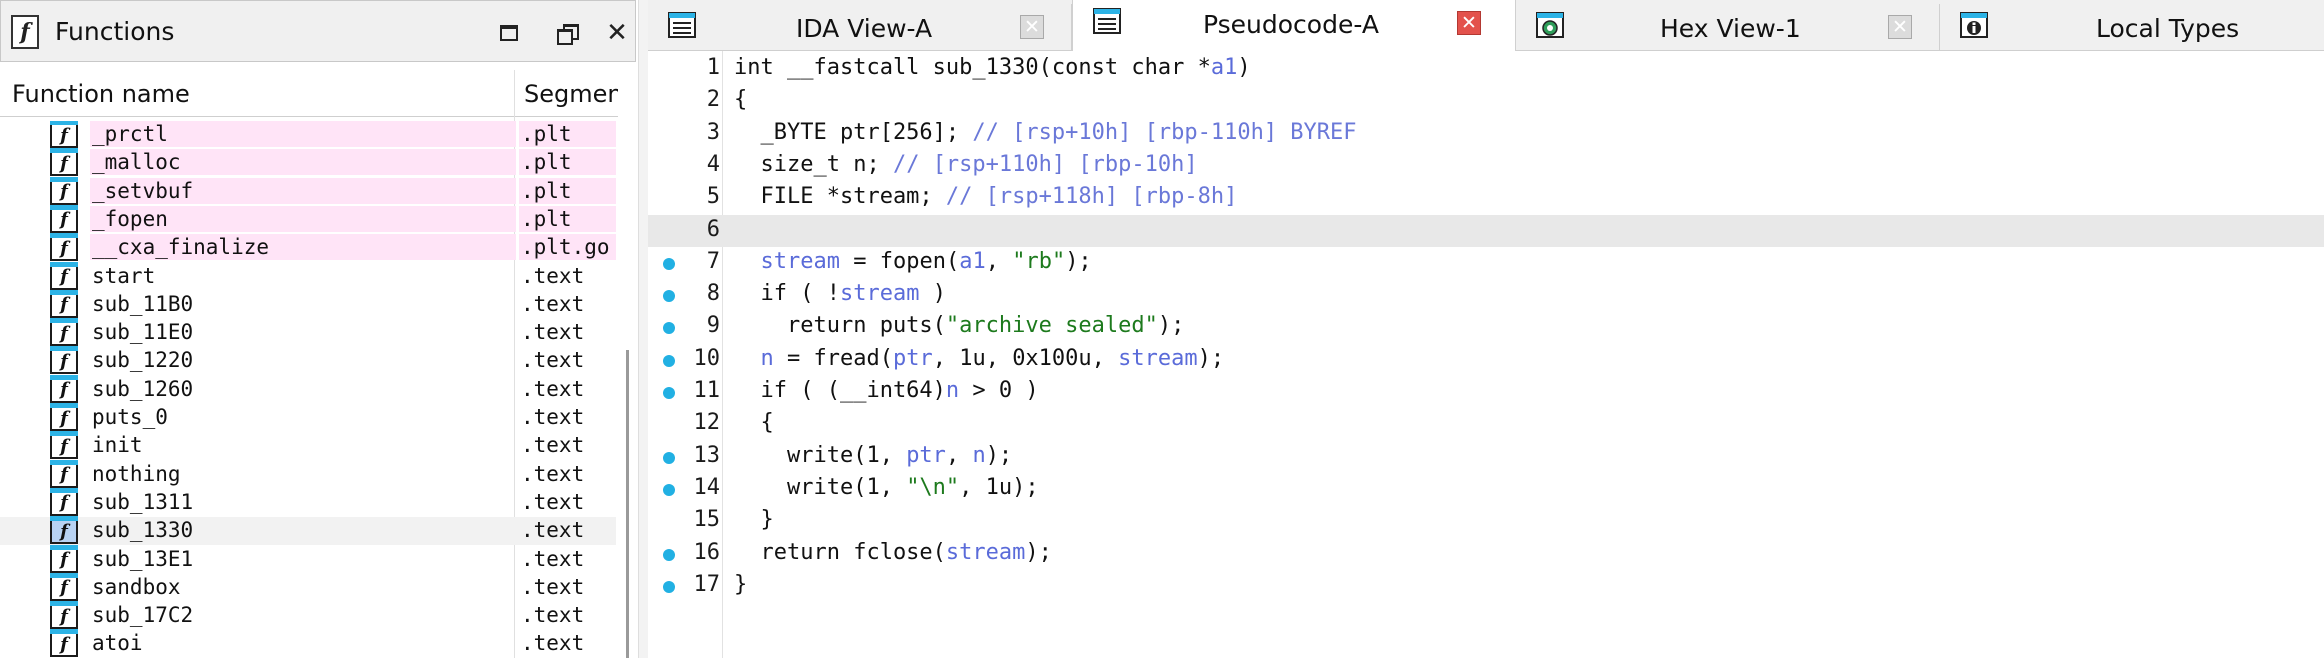 This screenshot has height=658, width=2324. I want to click on restore-icon, so click(568, 34).